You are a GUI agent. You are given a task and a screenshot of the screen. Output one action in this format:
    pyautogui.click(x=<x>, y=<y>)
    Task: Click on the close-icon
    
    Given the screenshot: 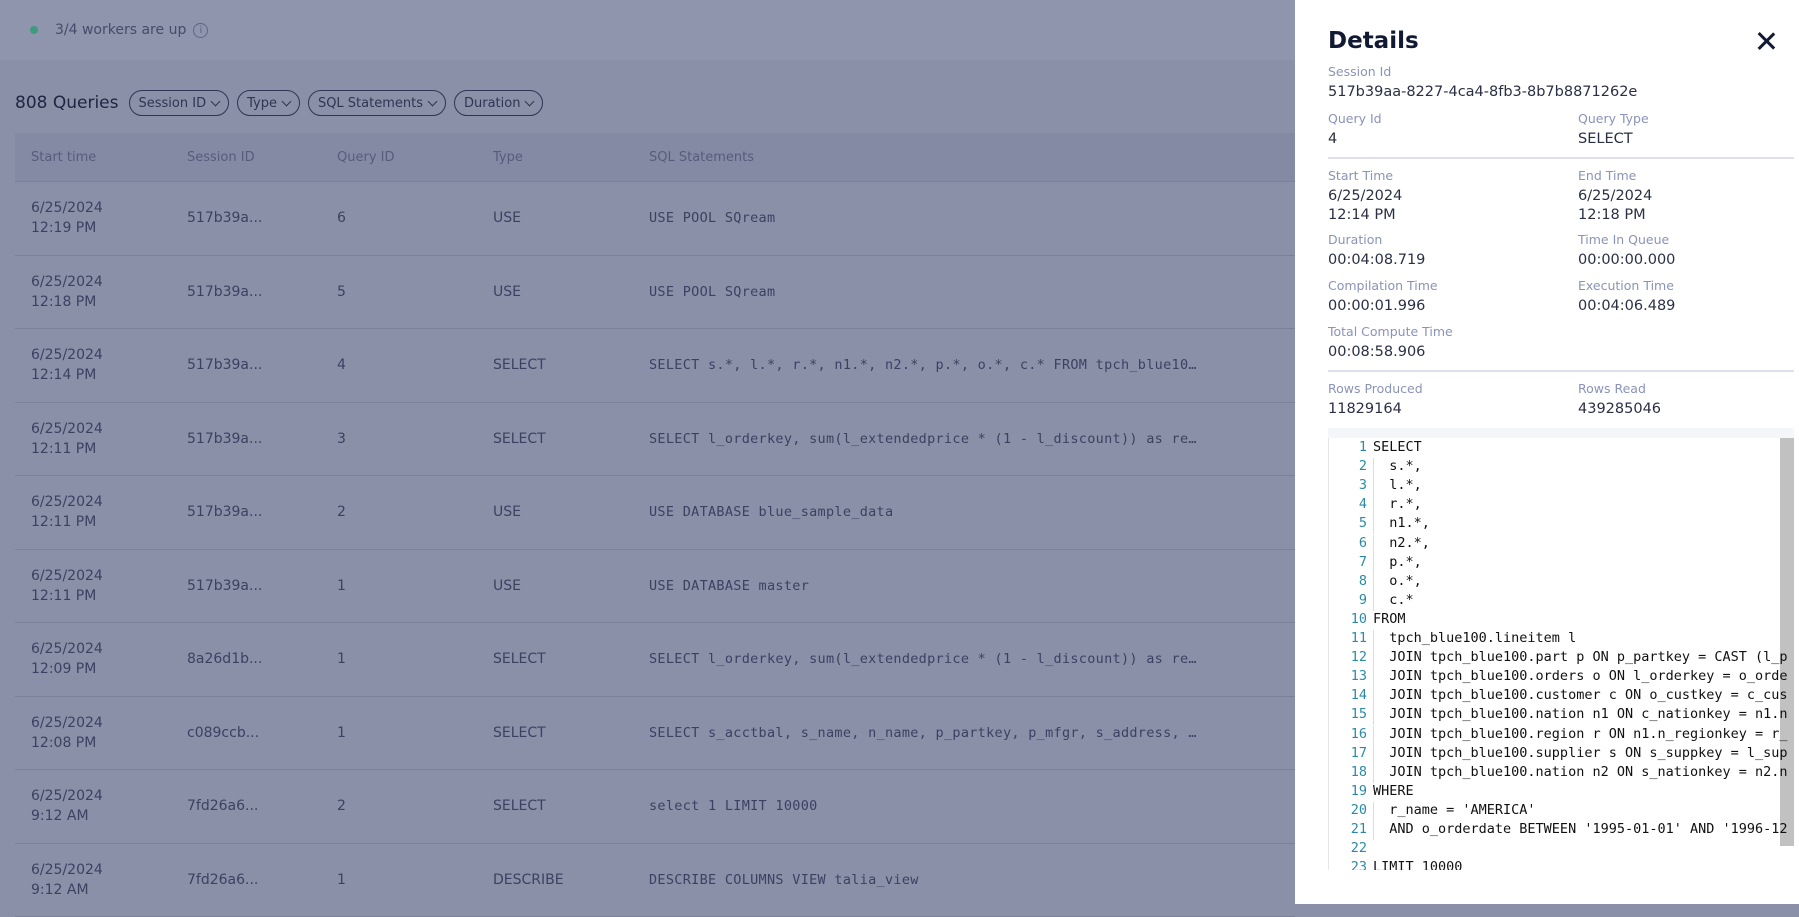 What is the action you would take?
    pyautogui.click(x=1766, y=41)
    